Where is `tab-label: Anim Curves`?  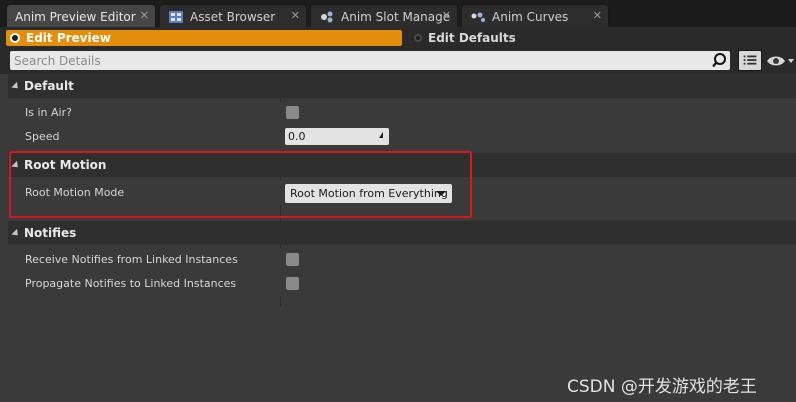 tab-label: Anim Curves is located at coordinates (530, 16).